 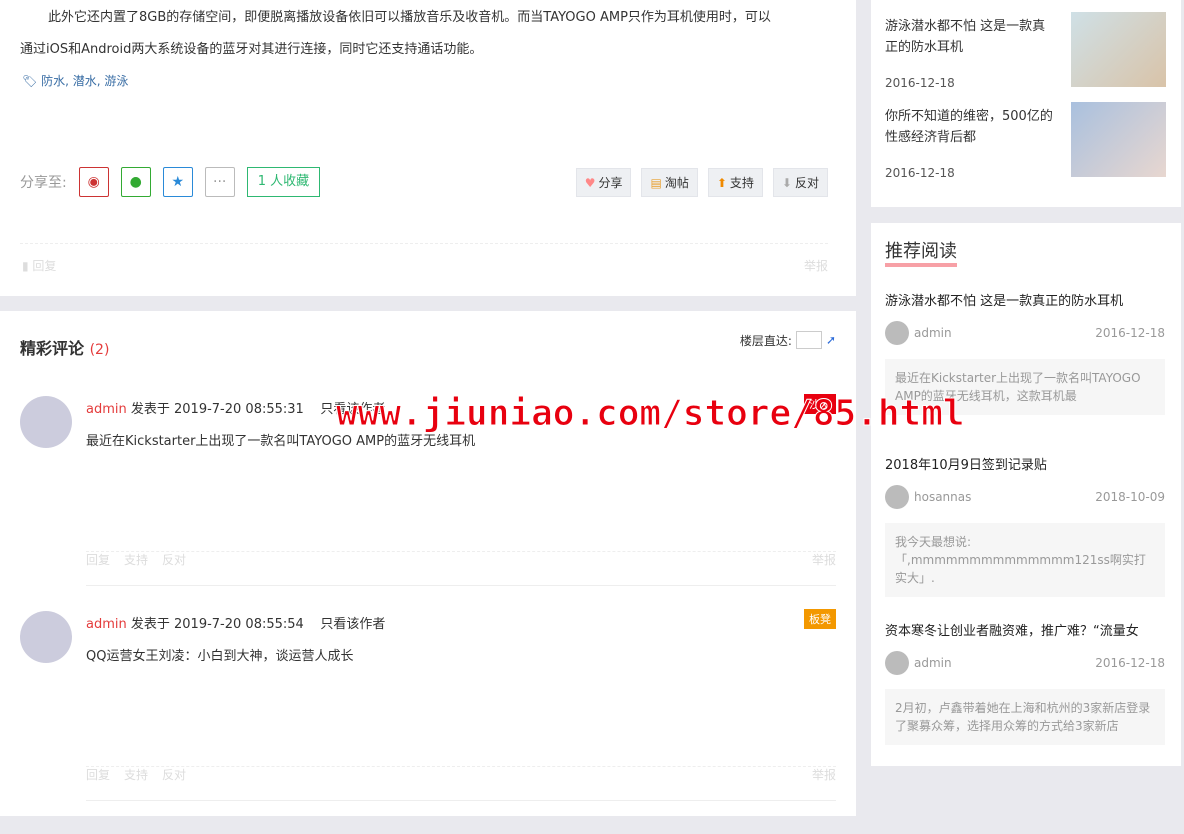 I want to click on floor-jump-label: 楼层直达:, so click(x=765, y=340).